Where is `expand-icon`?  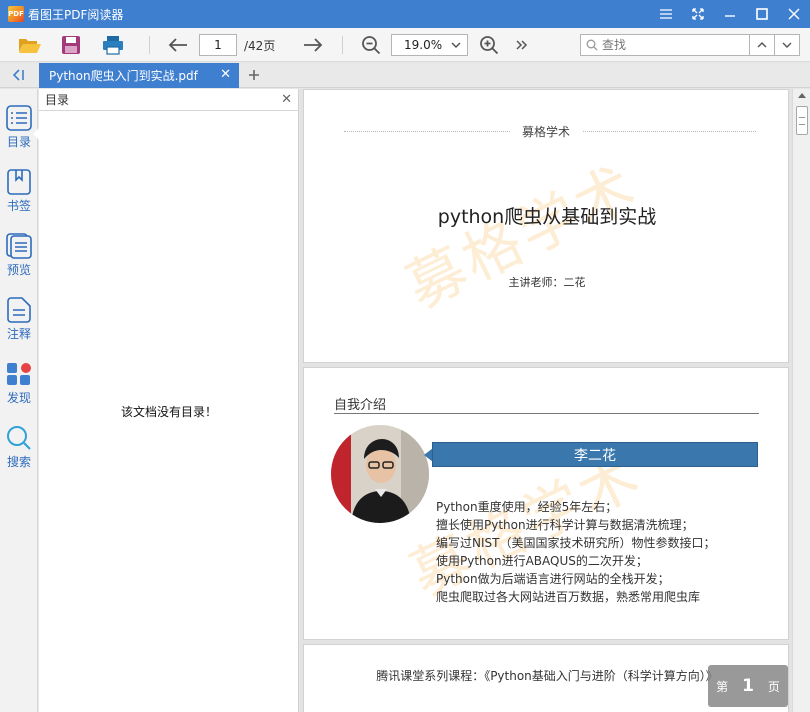 expand-icon is located at coordinates (698, 14).